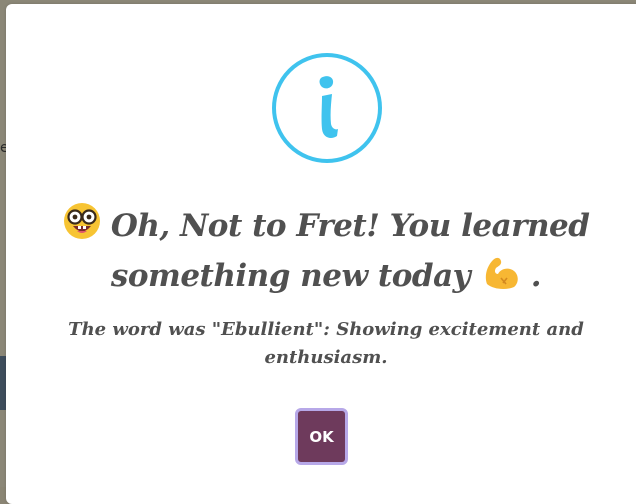  Describe the element at coordinates (82, 227) in the screenshot. I see `nerd-face-icon` at that location.